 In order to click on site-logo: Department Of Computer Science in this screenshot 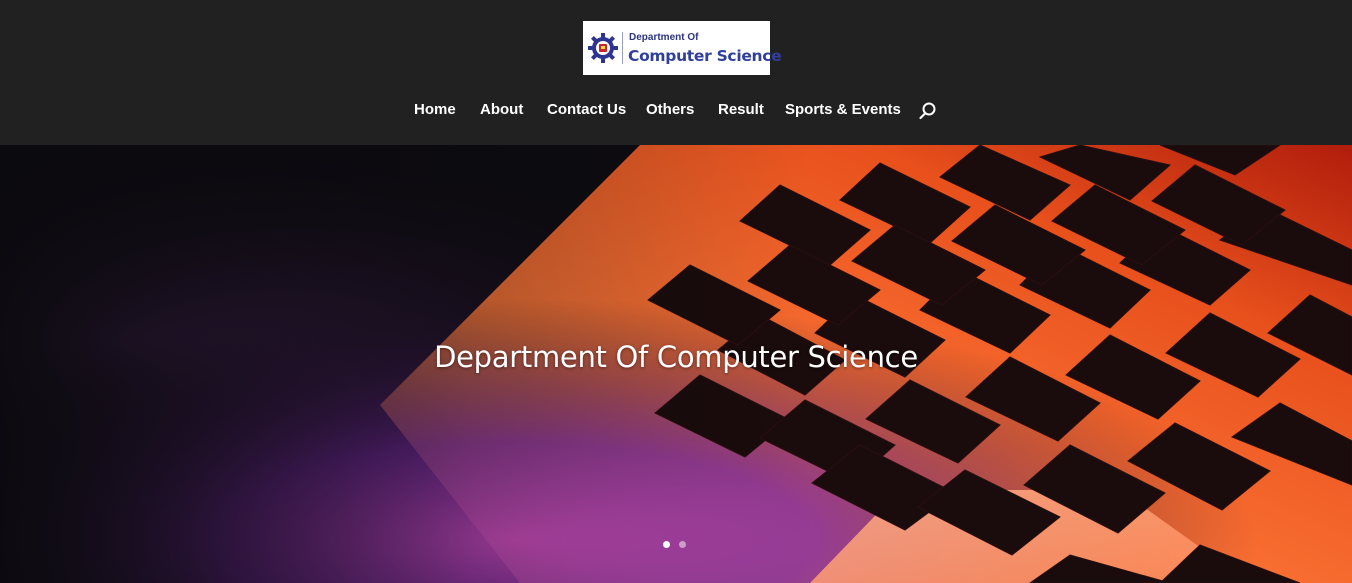, I will do `click(682, 48)`.